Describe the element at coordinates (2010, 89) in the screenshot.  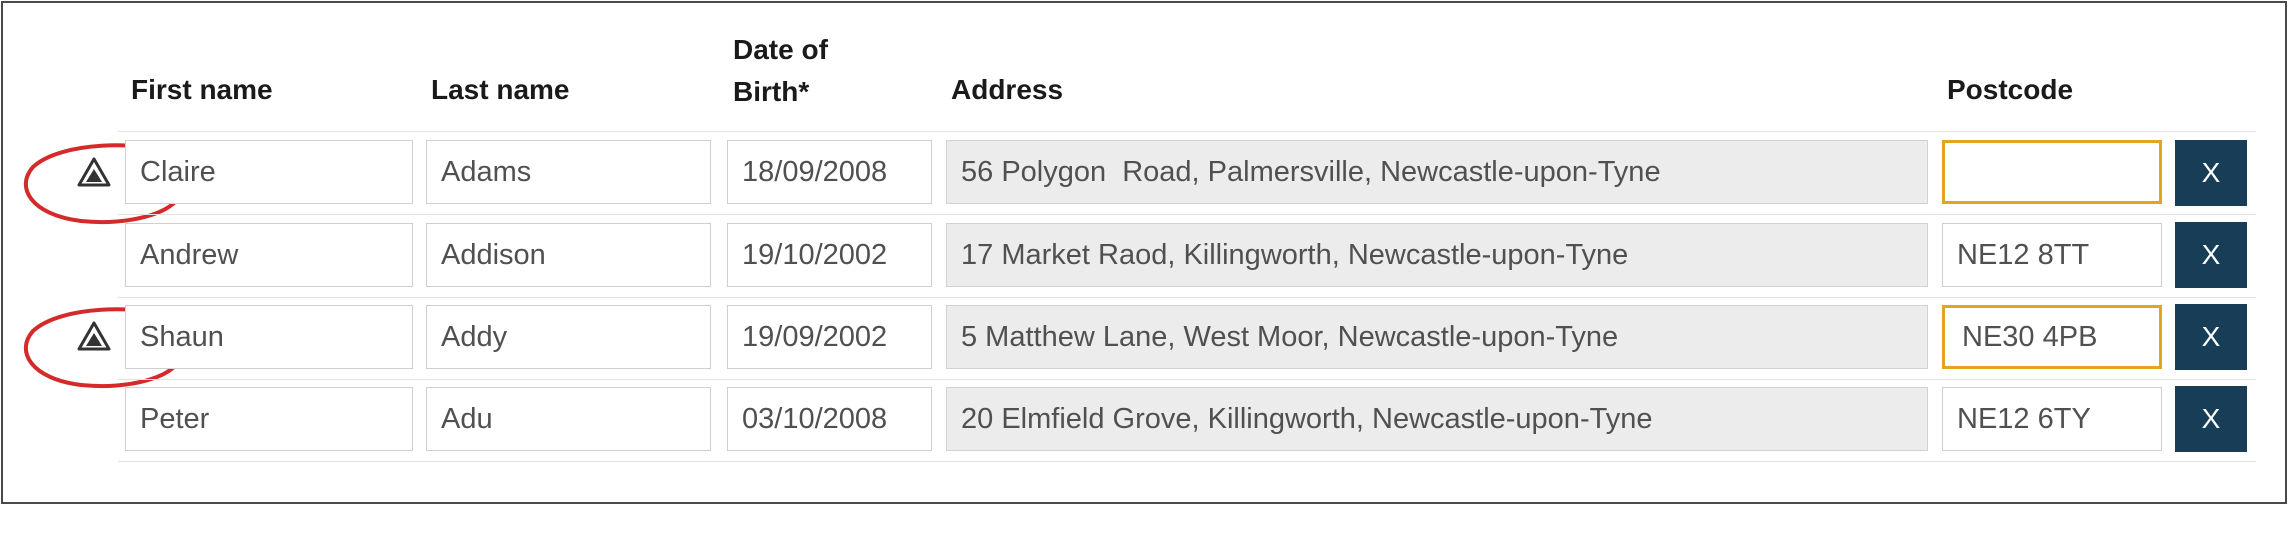
I see `header-postcode: Postcode` at that location.